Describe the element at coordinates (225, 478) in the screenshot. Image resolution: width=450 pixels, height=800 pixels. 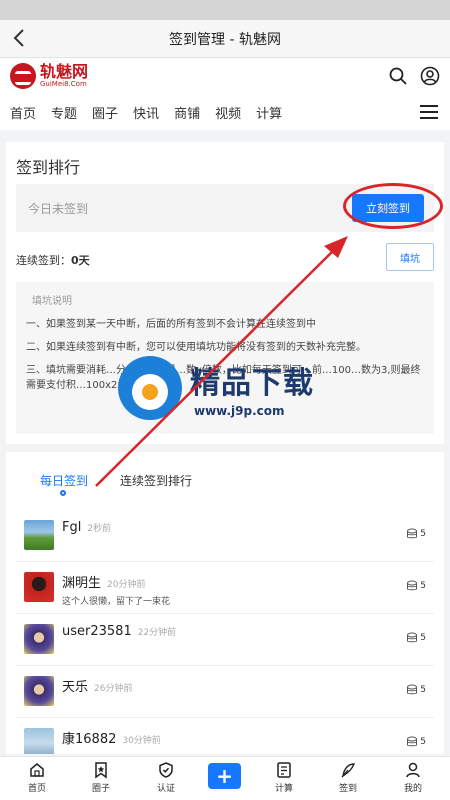
I see `ranking-tabs: 每日签到 连续签到排行` at that location.